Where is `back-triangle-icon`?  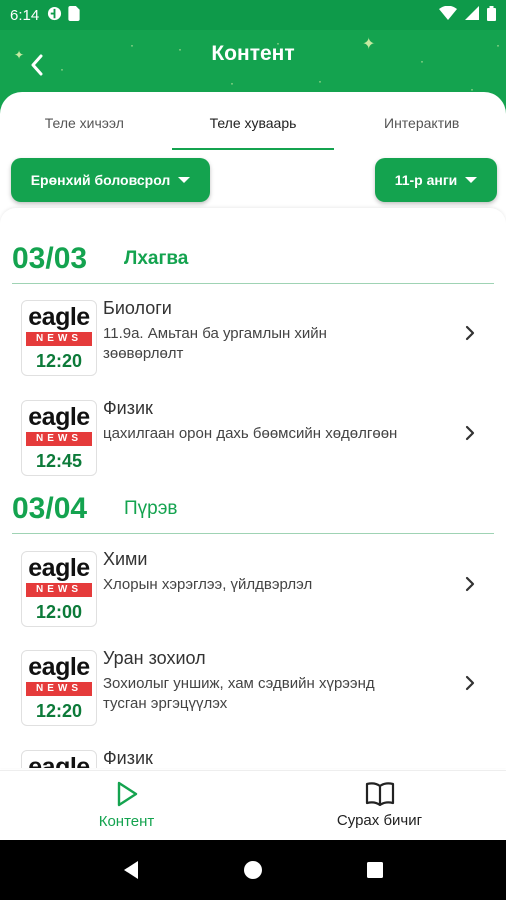
back-triangle-icon is located at coordinates (131, 870).